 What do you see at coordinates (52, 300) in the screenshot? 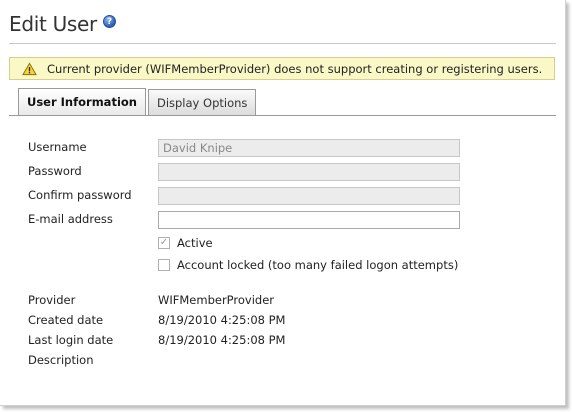
I see `provider-label: Provider` at bounding box center [52, 300].